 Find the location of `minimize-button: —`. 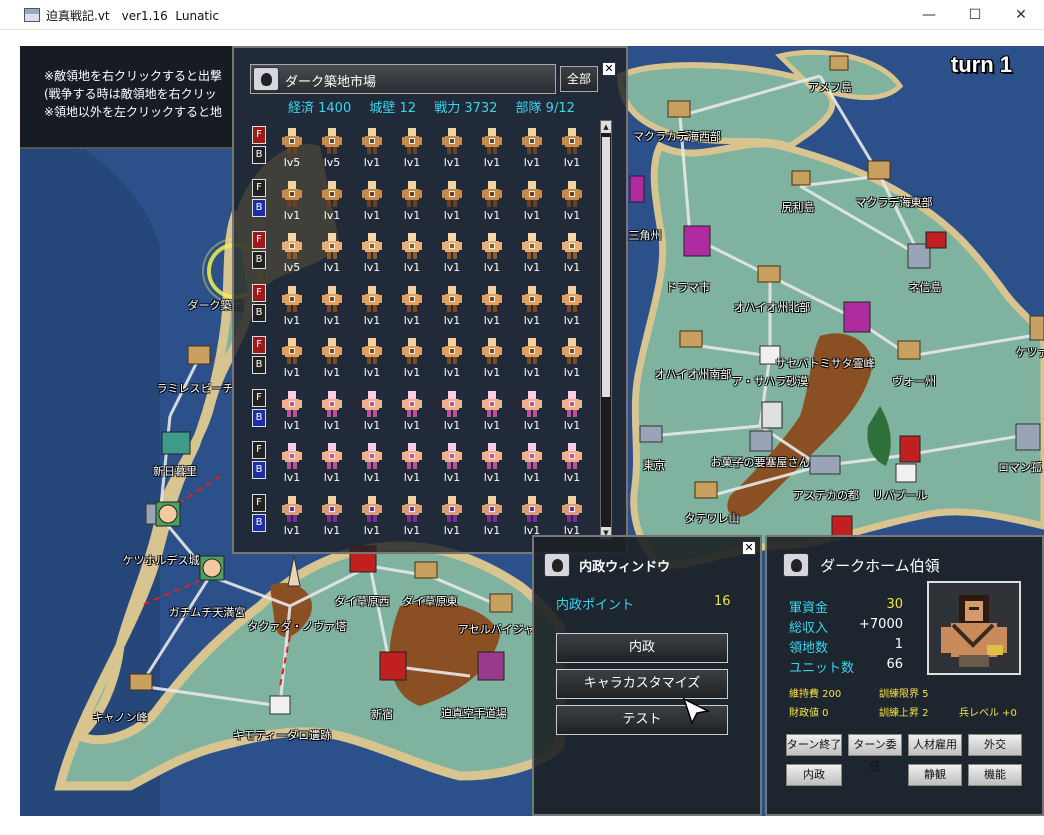

minimize-button: — is located at coordinates (929, 15).